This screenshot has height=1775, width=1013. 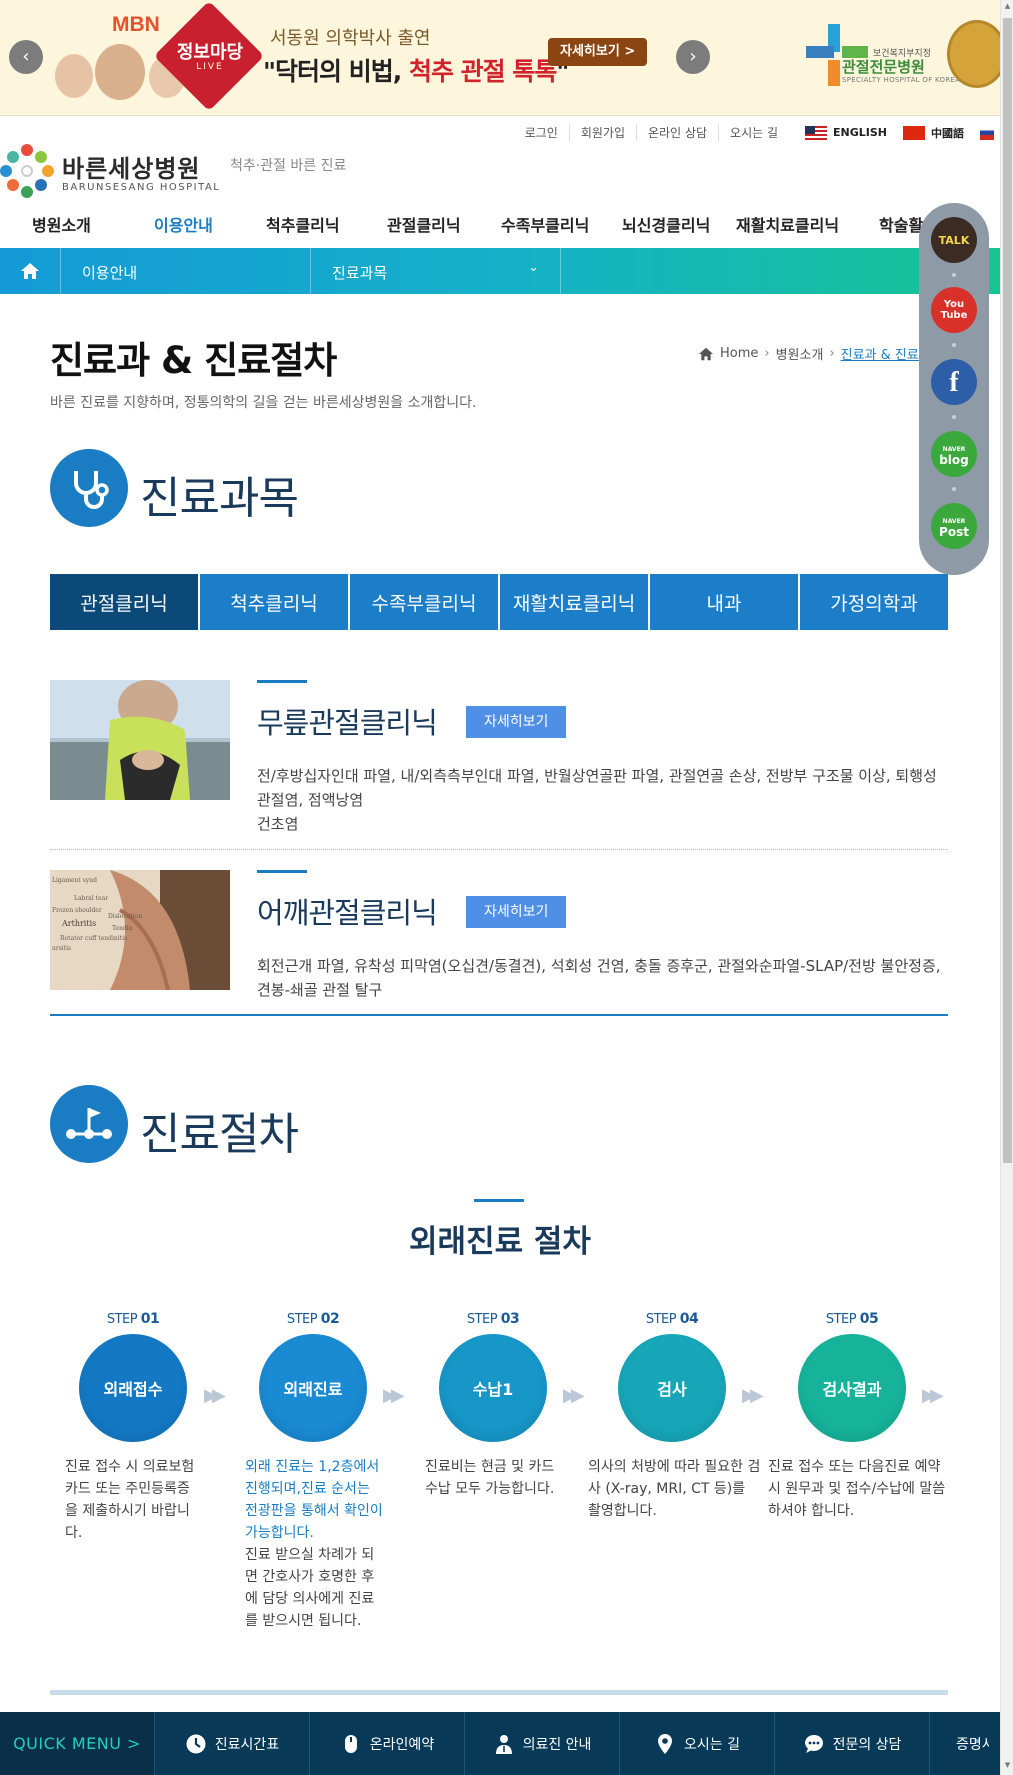 What do you see at coordinates (77, 1743) in the screenshot?
I see `quick-menu-title: QUICK MENU >` at bounding box center [77, 1743].